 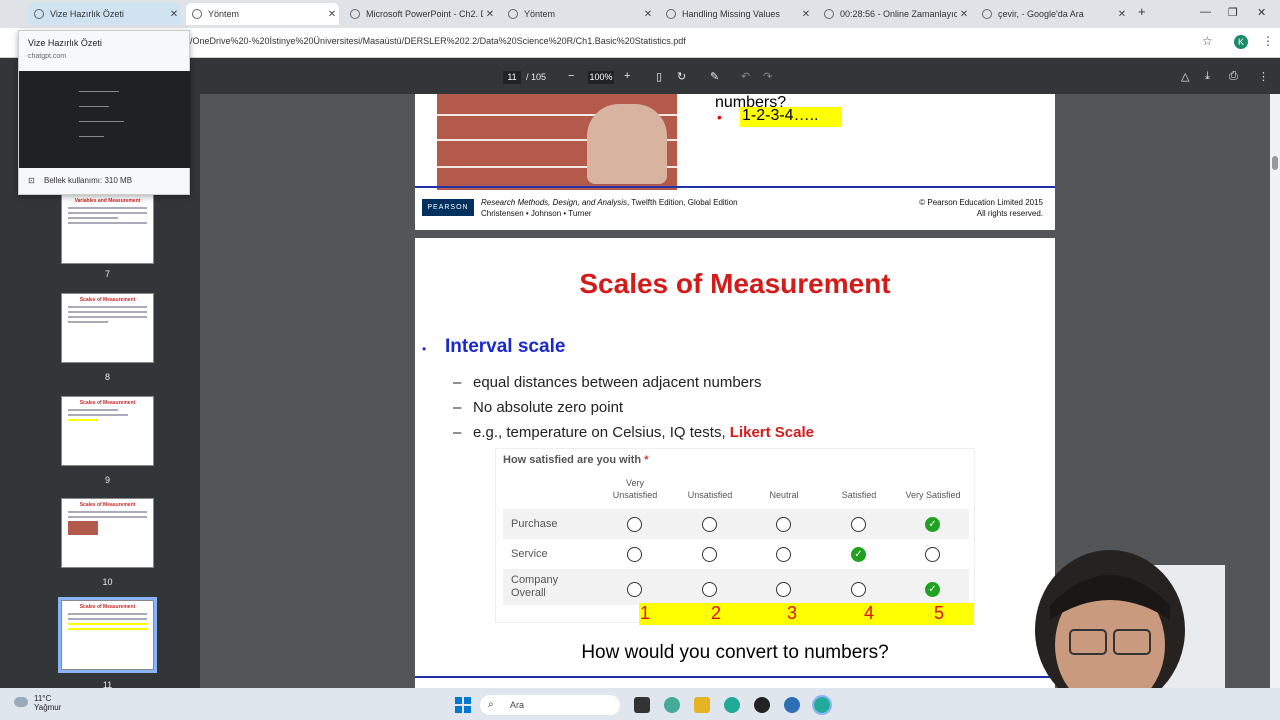 I want to click on copilot-icon, so click(x=672, y=705).